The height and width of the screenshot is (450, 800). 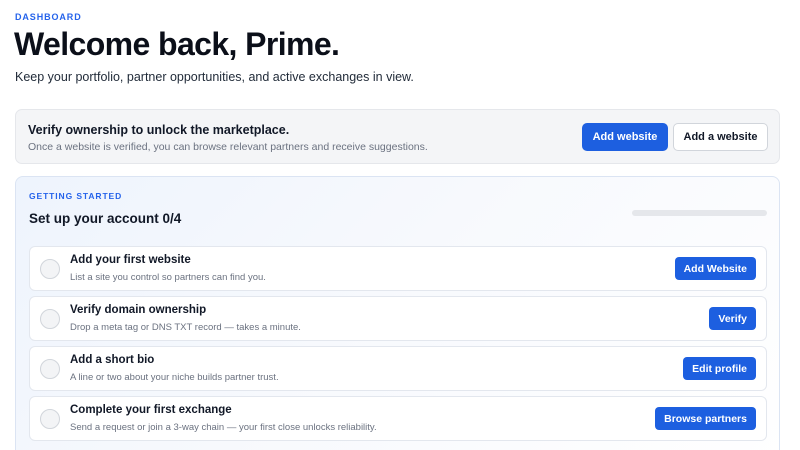 What do you see at coordinates (130, 260) in the screenshot?
I see `task-title: Add your first website` at bounding box center [130, 260].